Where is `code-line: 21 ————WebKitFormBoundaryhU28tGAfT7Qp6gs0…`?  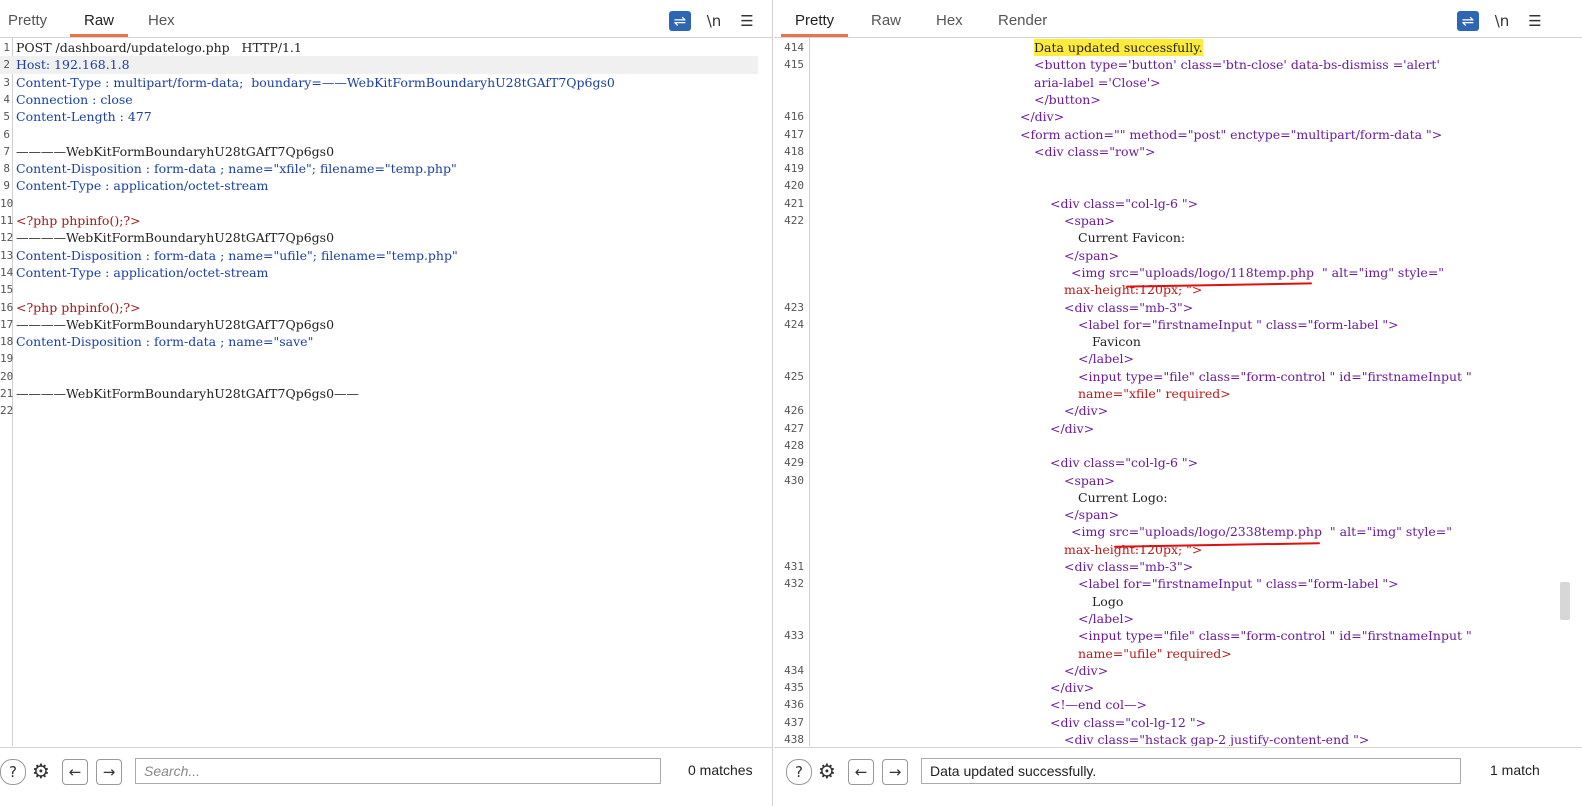
code-line: 21 ————WebKitFormBoundaryhU28tGAfT7Qp6gs0… is located at coordinates (180, 393).